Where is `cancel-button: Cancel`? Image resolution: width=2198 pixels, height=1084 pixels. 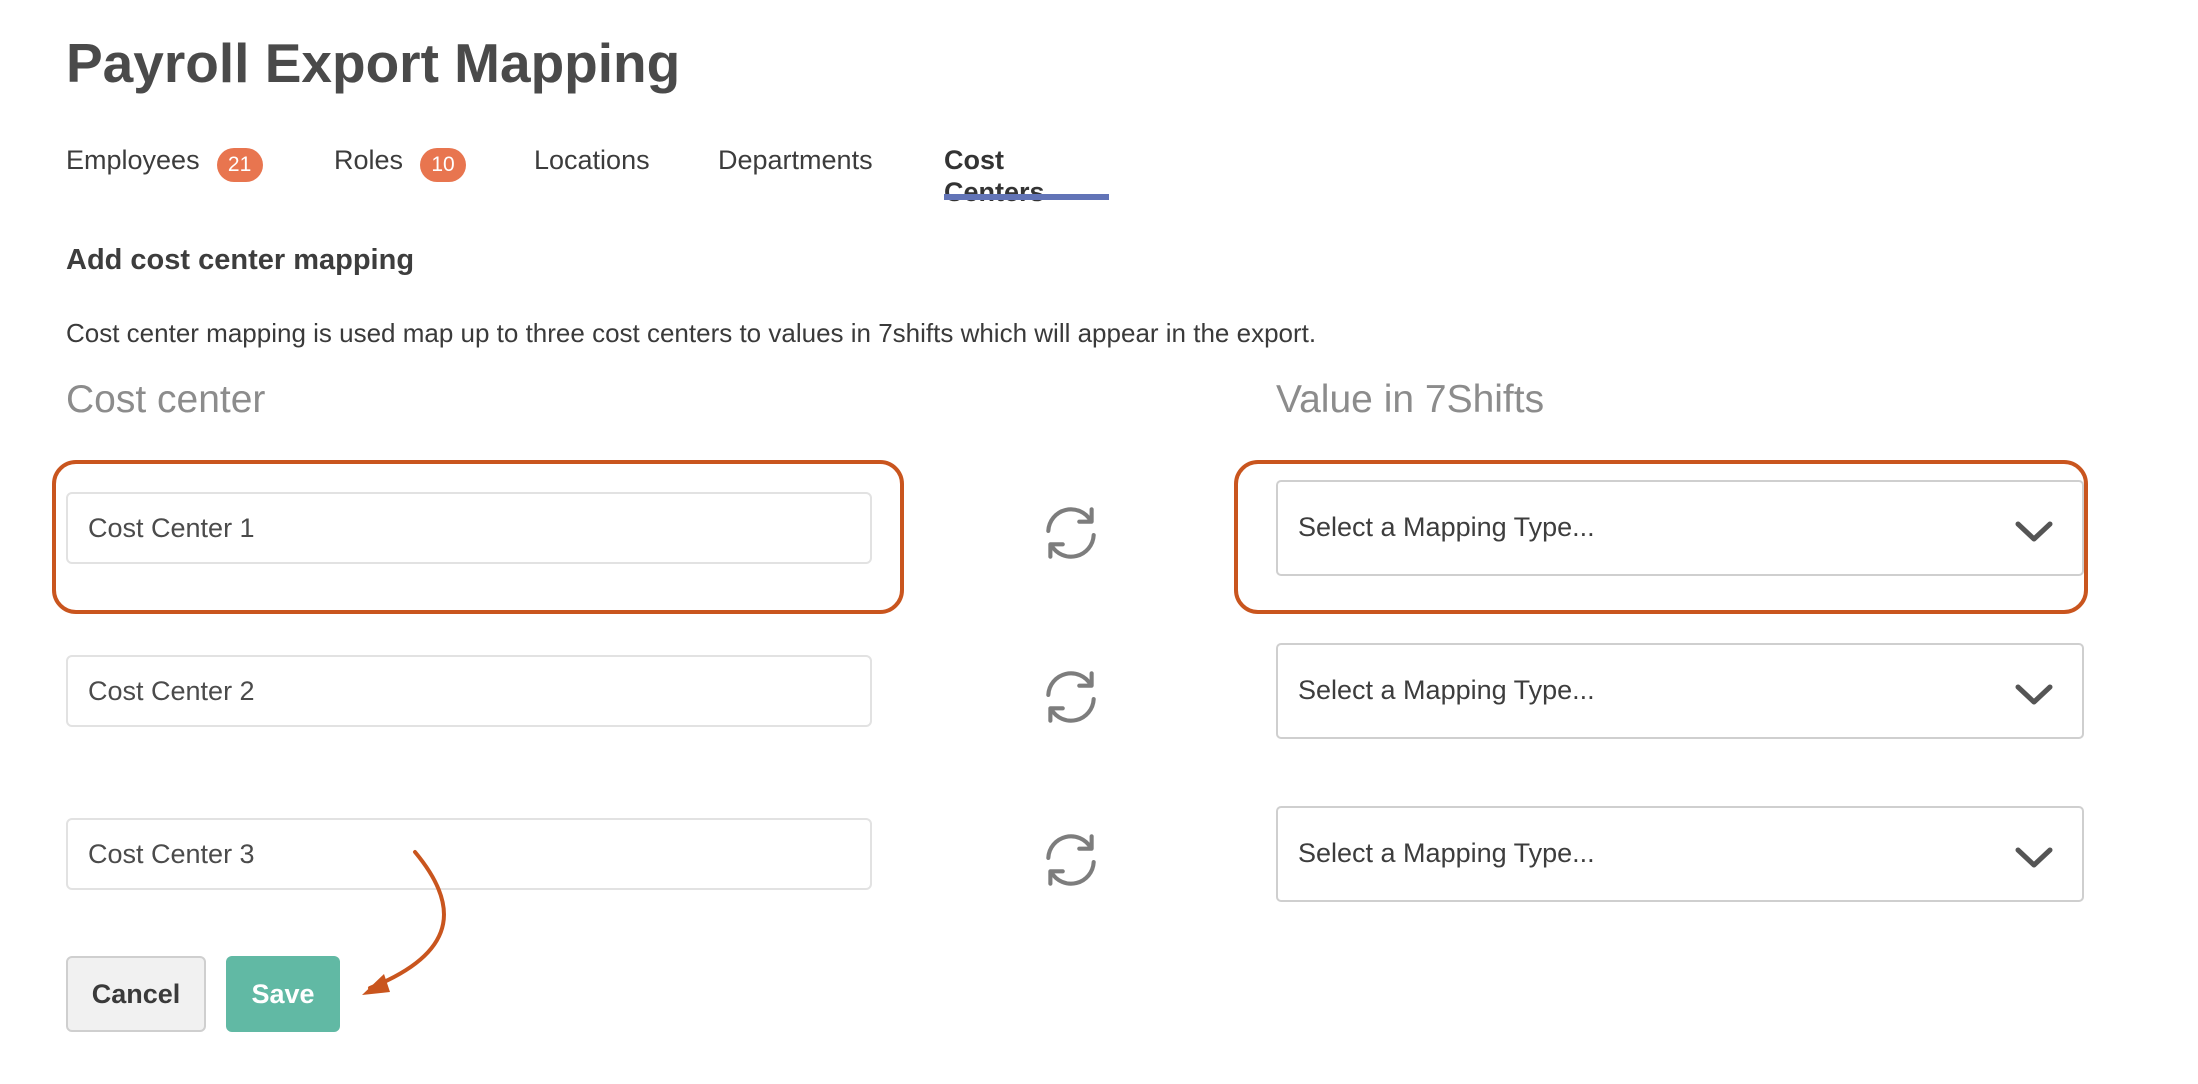 cancel-button: Cancel is located at coordinates (136, 994).